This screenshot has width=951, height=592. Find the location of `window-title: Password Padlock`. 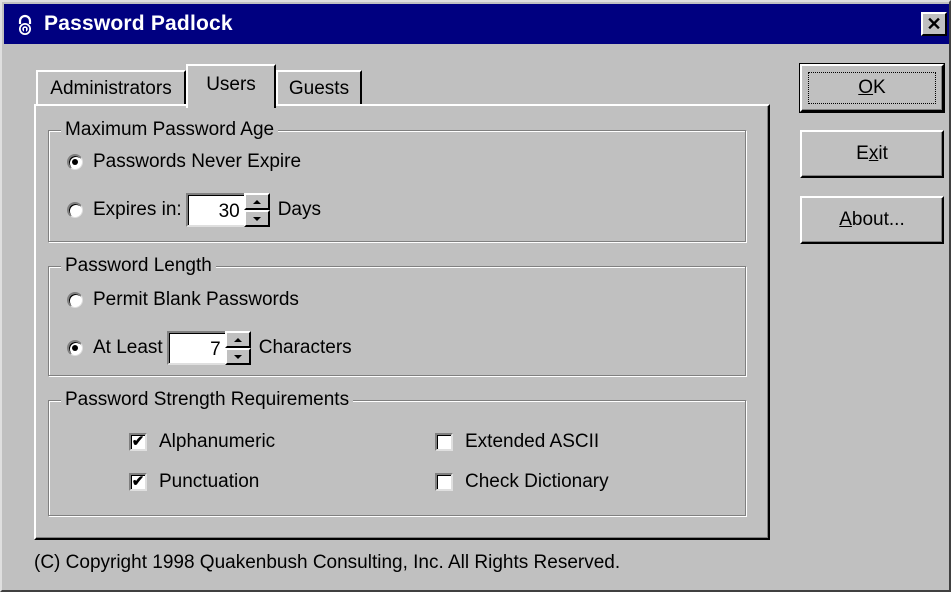

window-title: Password Padlock is located at coordinates (138, 23).